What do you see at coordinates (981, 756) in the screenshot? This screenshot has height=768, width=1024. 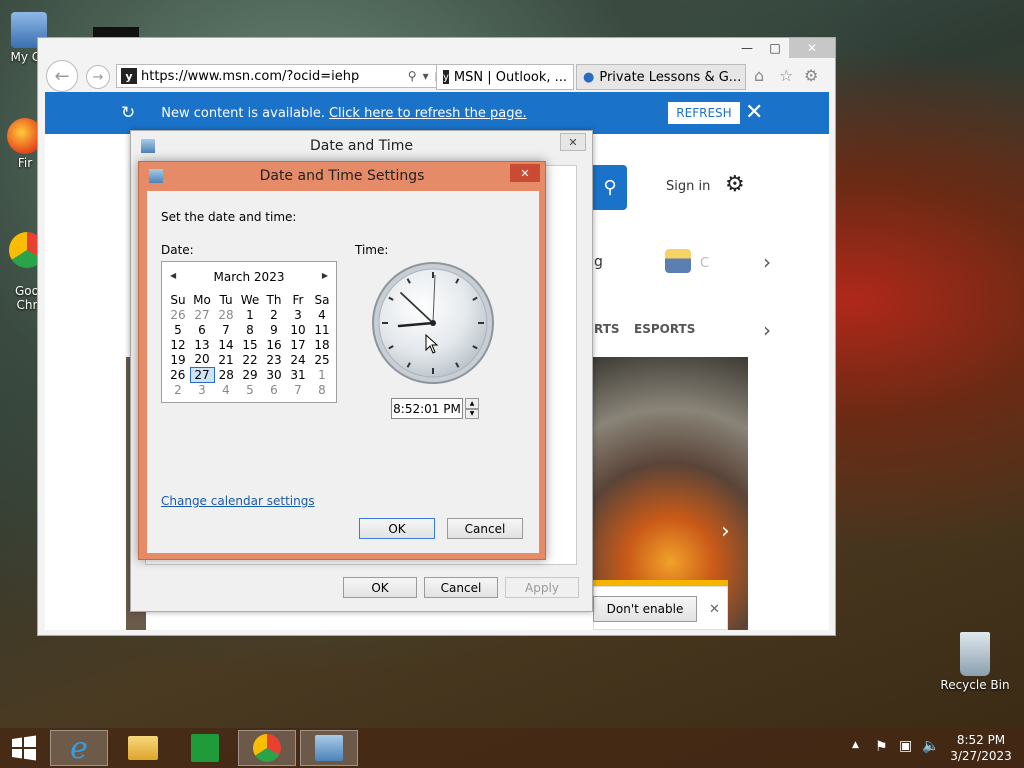 I see `taskbar-date: 3/27/2023` at bounding box center [981, 756].